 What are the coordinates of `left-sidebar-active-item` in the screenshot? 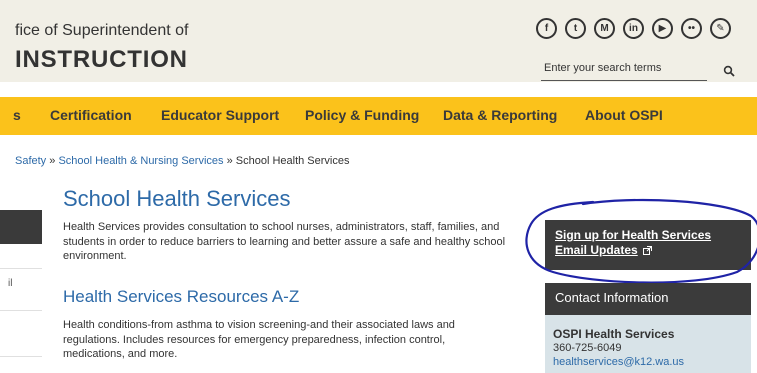 It's located at (21, 227).